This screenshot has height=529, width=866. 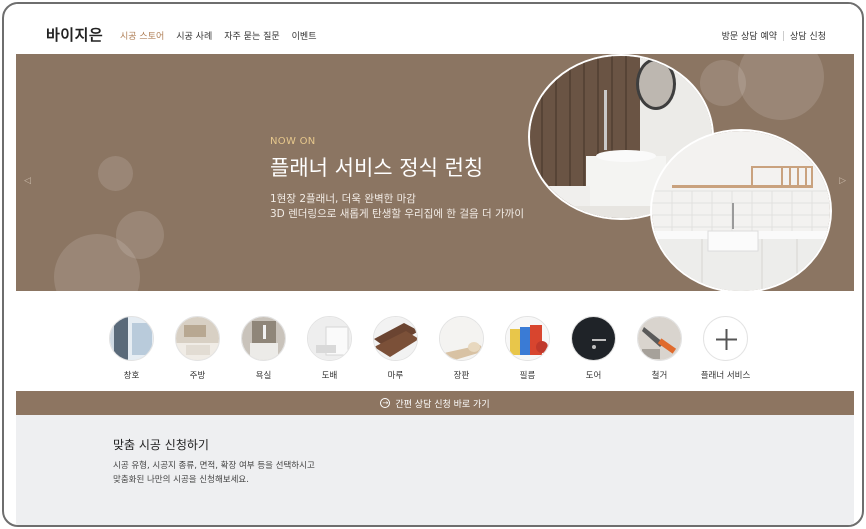 I want to click on visit-consult-link: 방문 상담 예약, so click(x=749, y=35).